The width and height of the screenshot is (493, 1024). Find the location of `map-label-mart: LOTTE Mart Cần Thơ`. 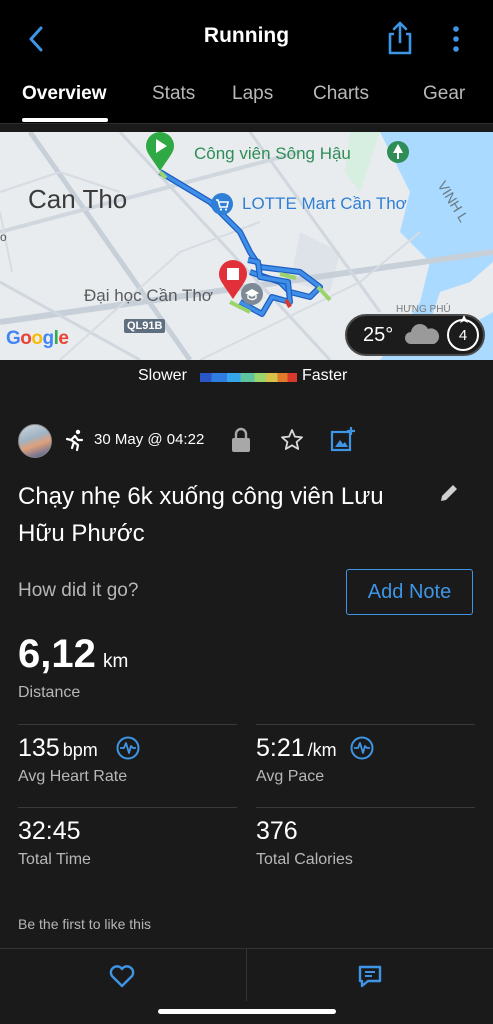

map-label-mart: LOTTE Mart Cần Thơ is located at coordinates (324, 203).